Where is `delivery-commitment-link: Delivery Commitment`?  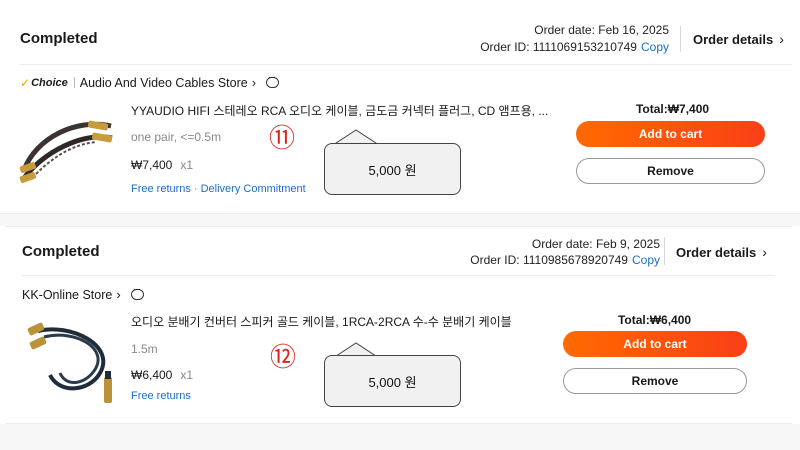
delivery-commitment-link: Delivery Commitment is located at coordinates (253, 189).